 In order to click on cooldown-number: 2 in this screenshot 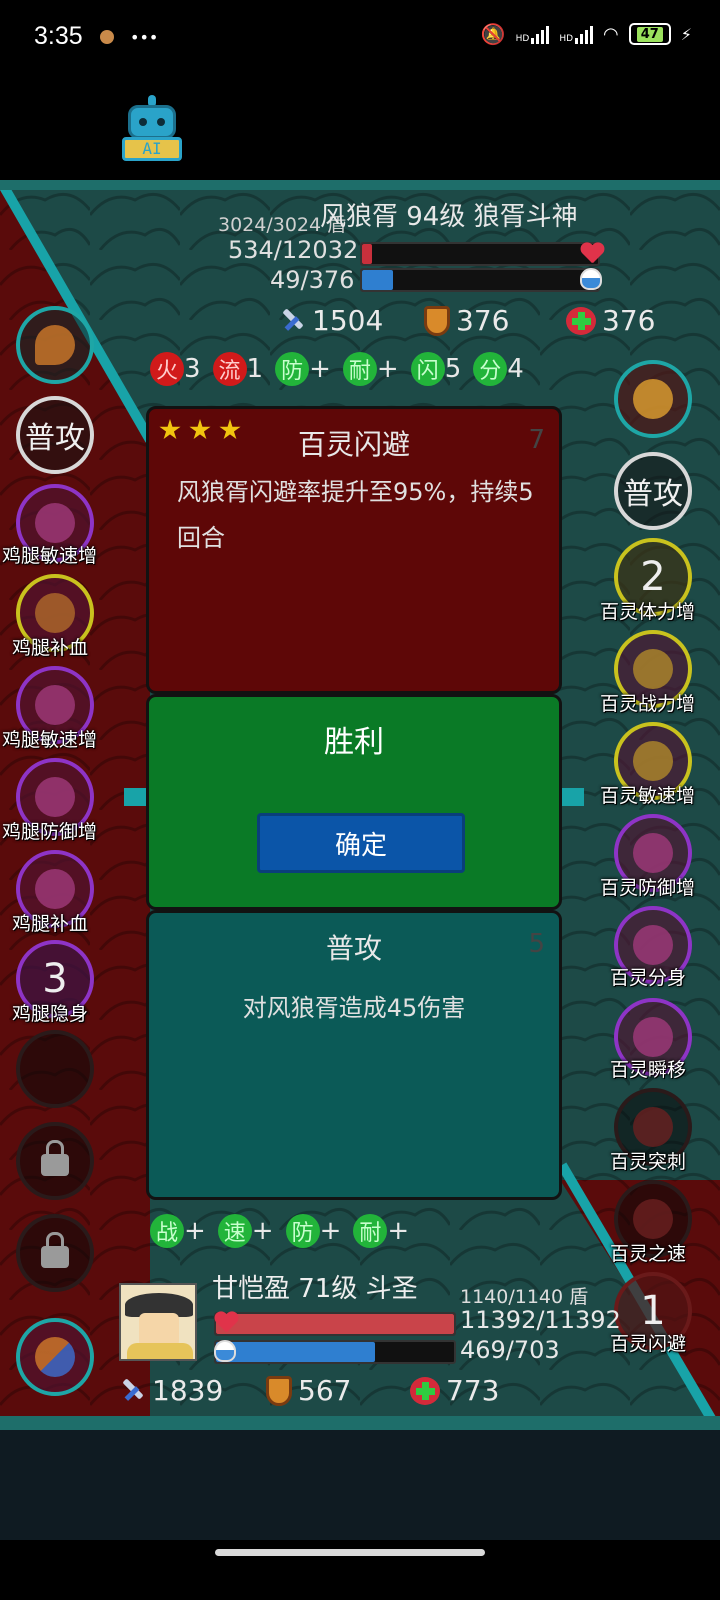, I will do `click(653, 577)`.